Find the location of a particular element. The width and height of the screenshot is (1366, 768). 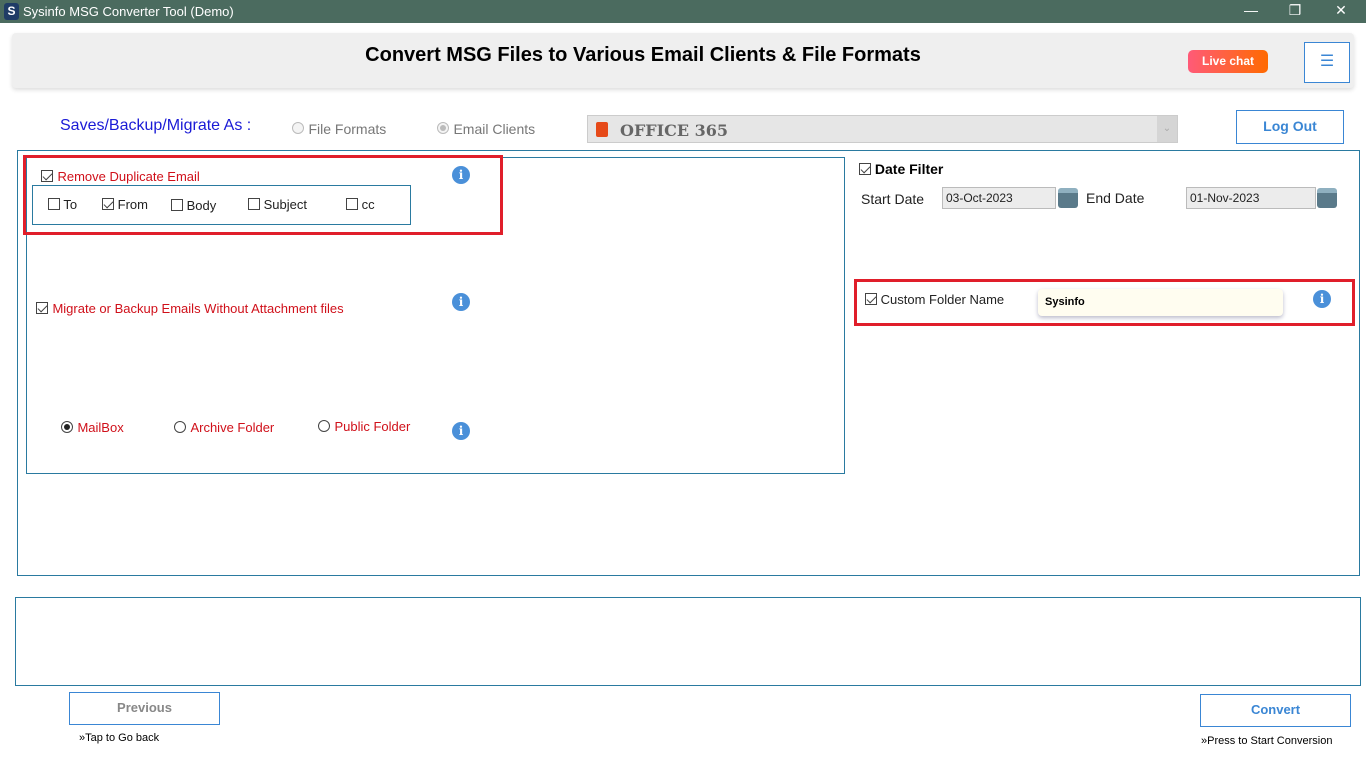

log-panel is located at coordinates (688, 641).